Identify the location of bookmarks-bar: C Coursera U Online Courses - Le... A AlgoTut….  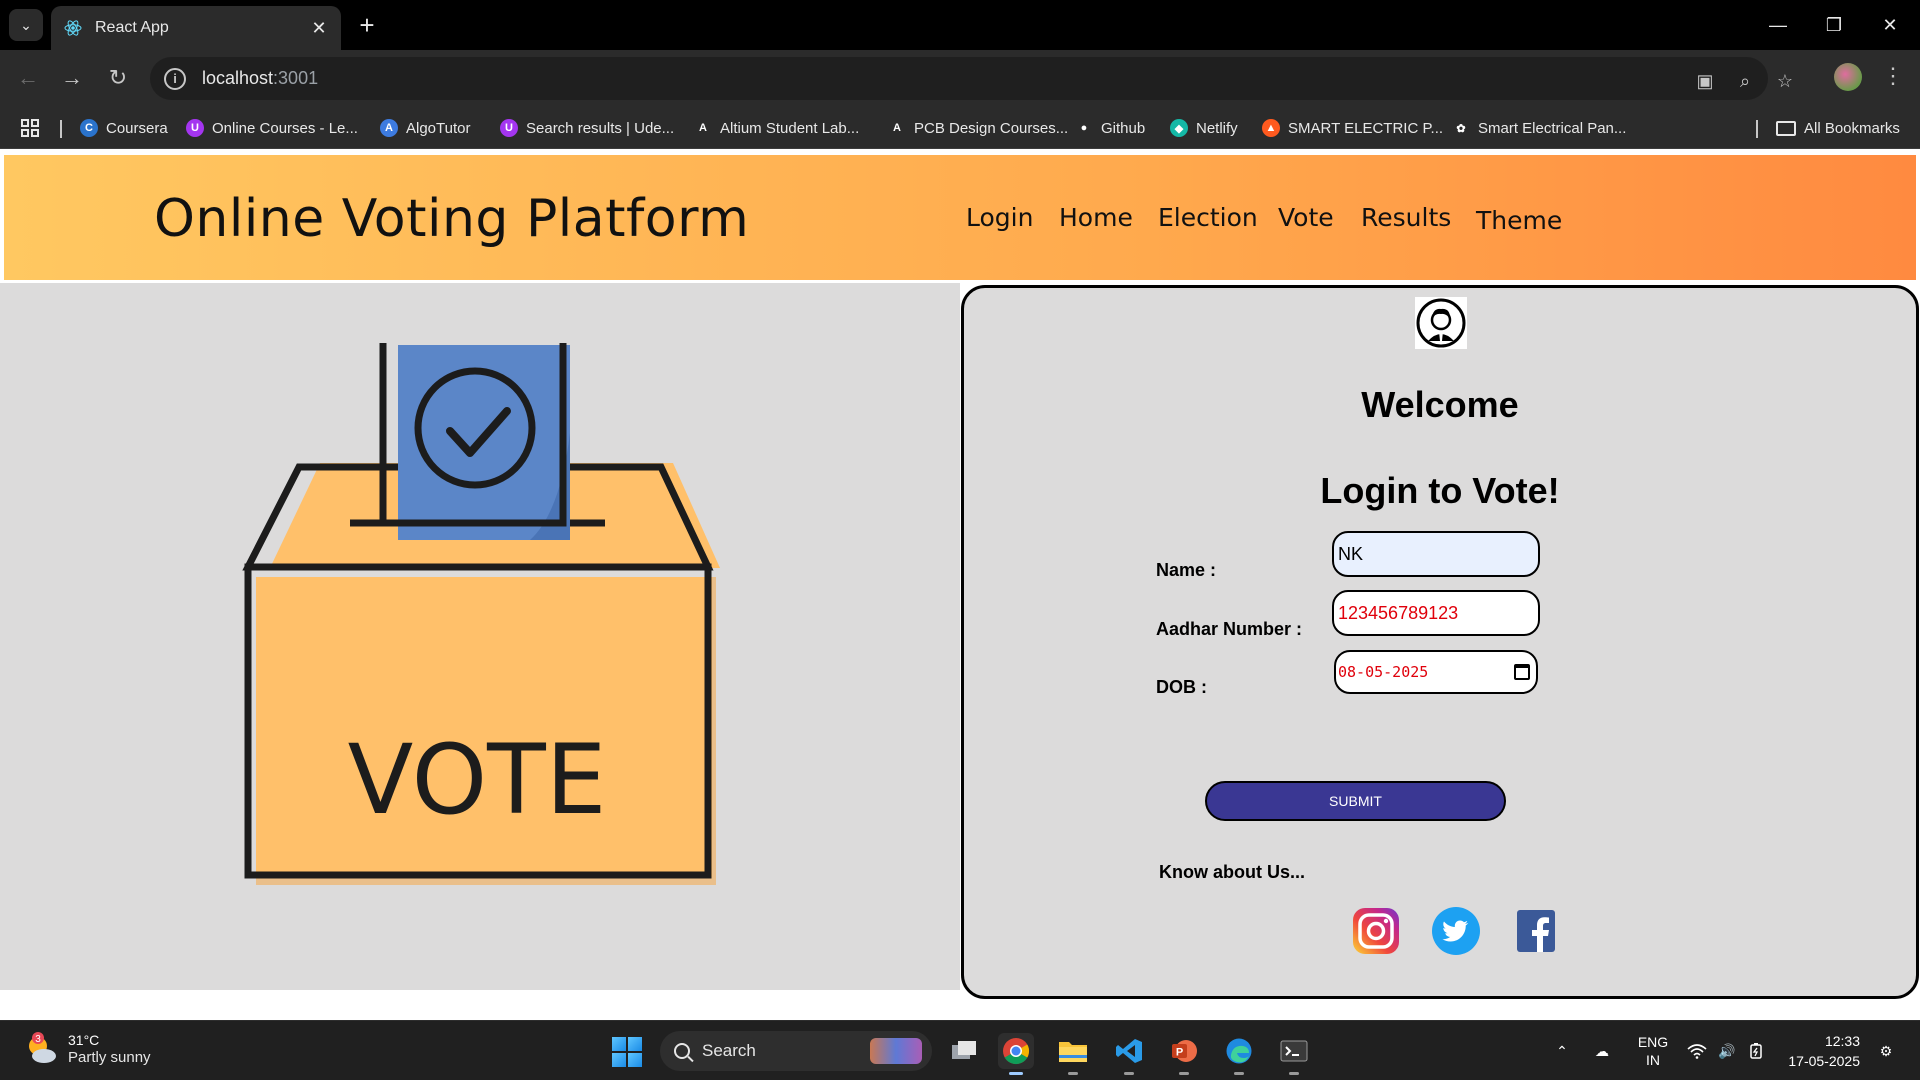
(960, 128).